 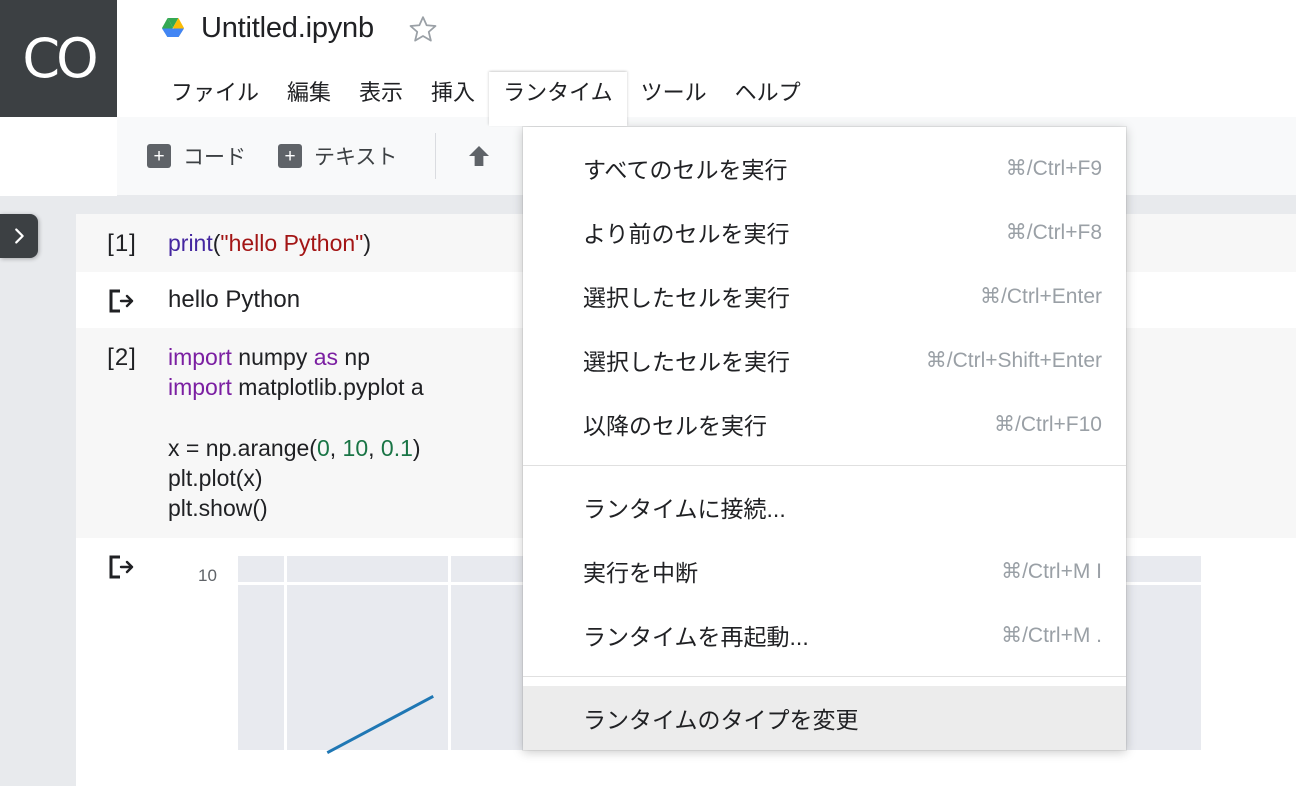 I want to click on code-token: "hello Python", so click(x=292, y=243).